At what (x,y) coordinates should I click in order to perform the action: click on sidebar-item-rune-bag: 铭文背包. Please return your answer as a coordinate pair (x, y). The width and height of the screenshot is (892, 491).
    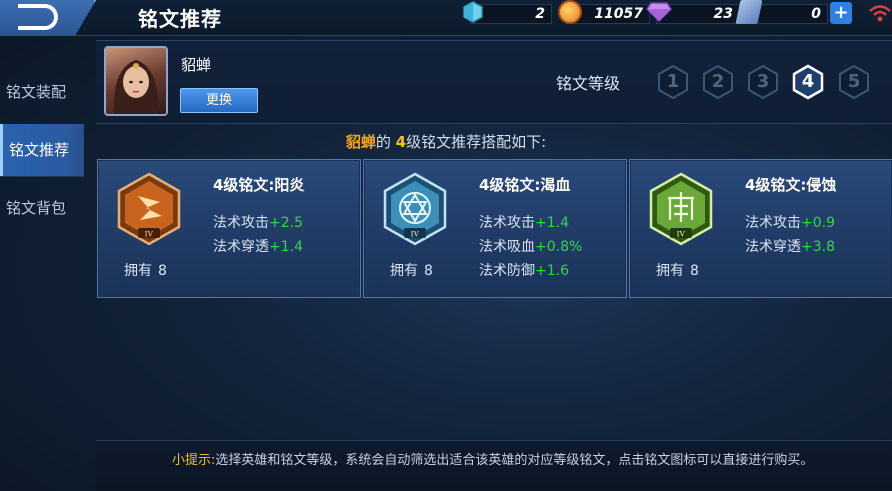
    Looking at the image, I should click on (42, 208).